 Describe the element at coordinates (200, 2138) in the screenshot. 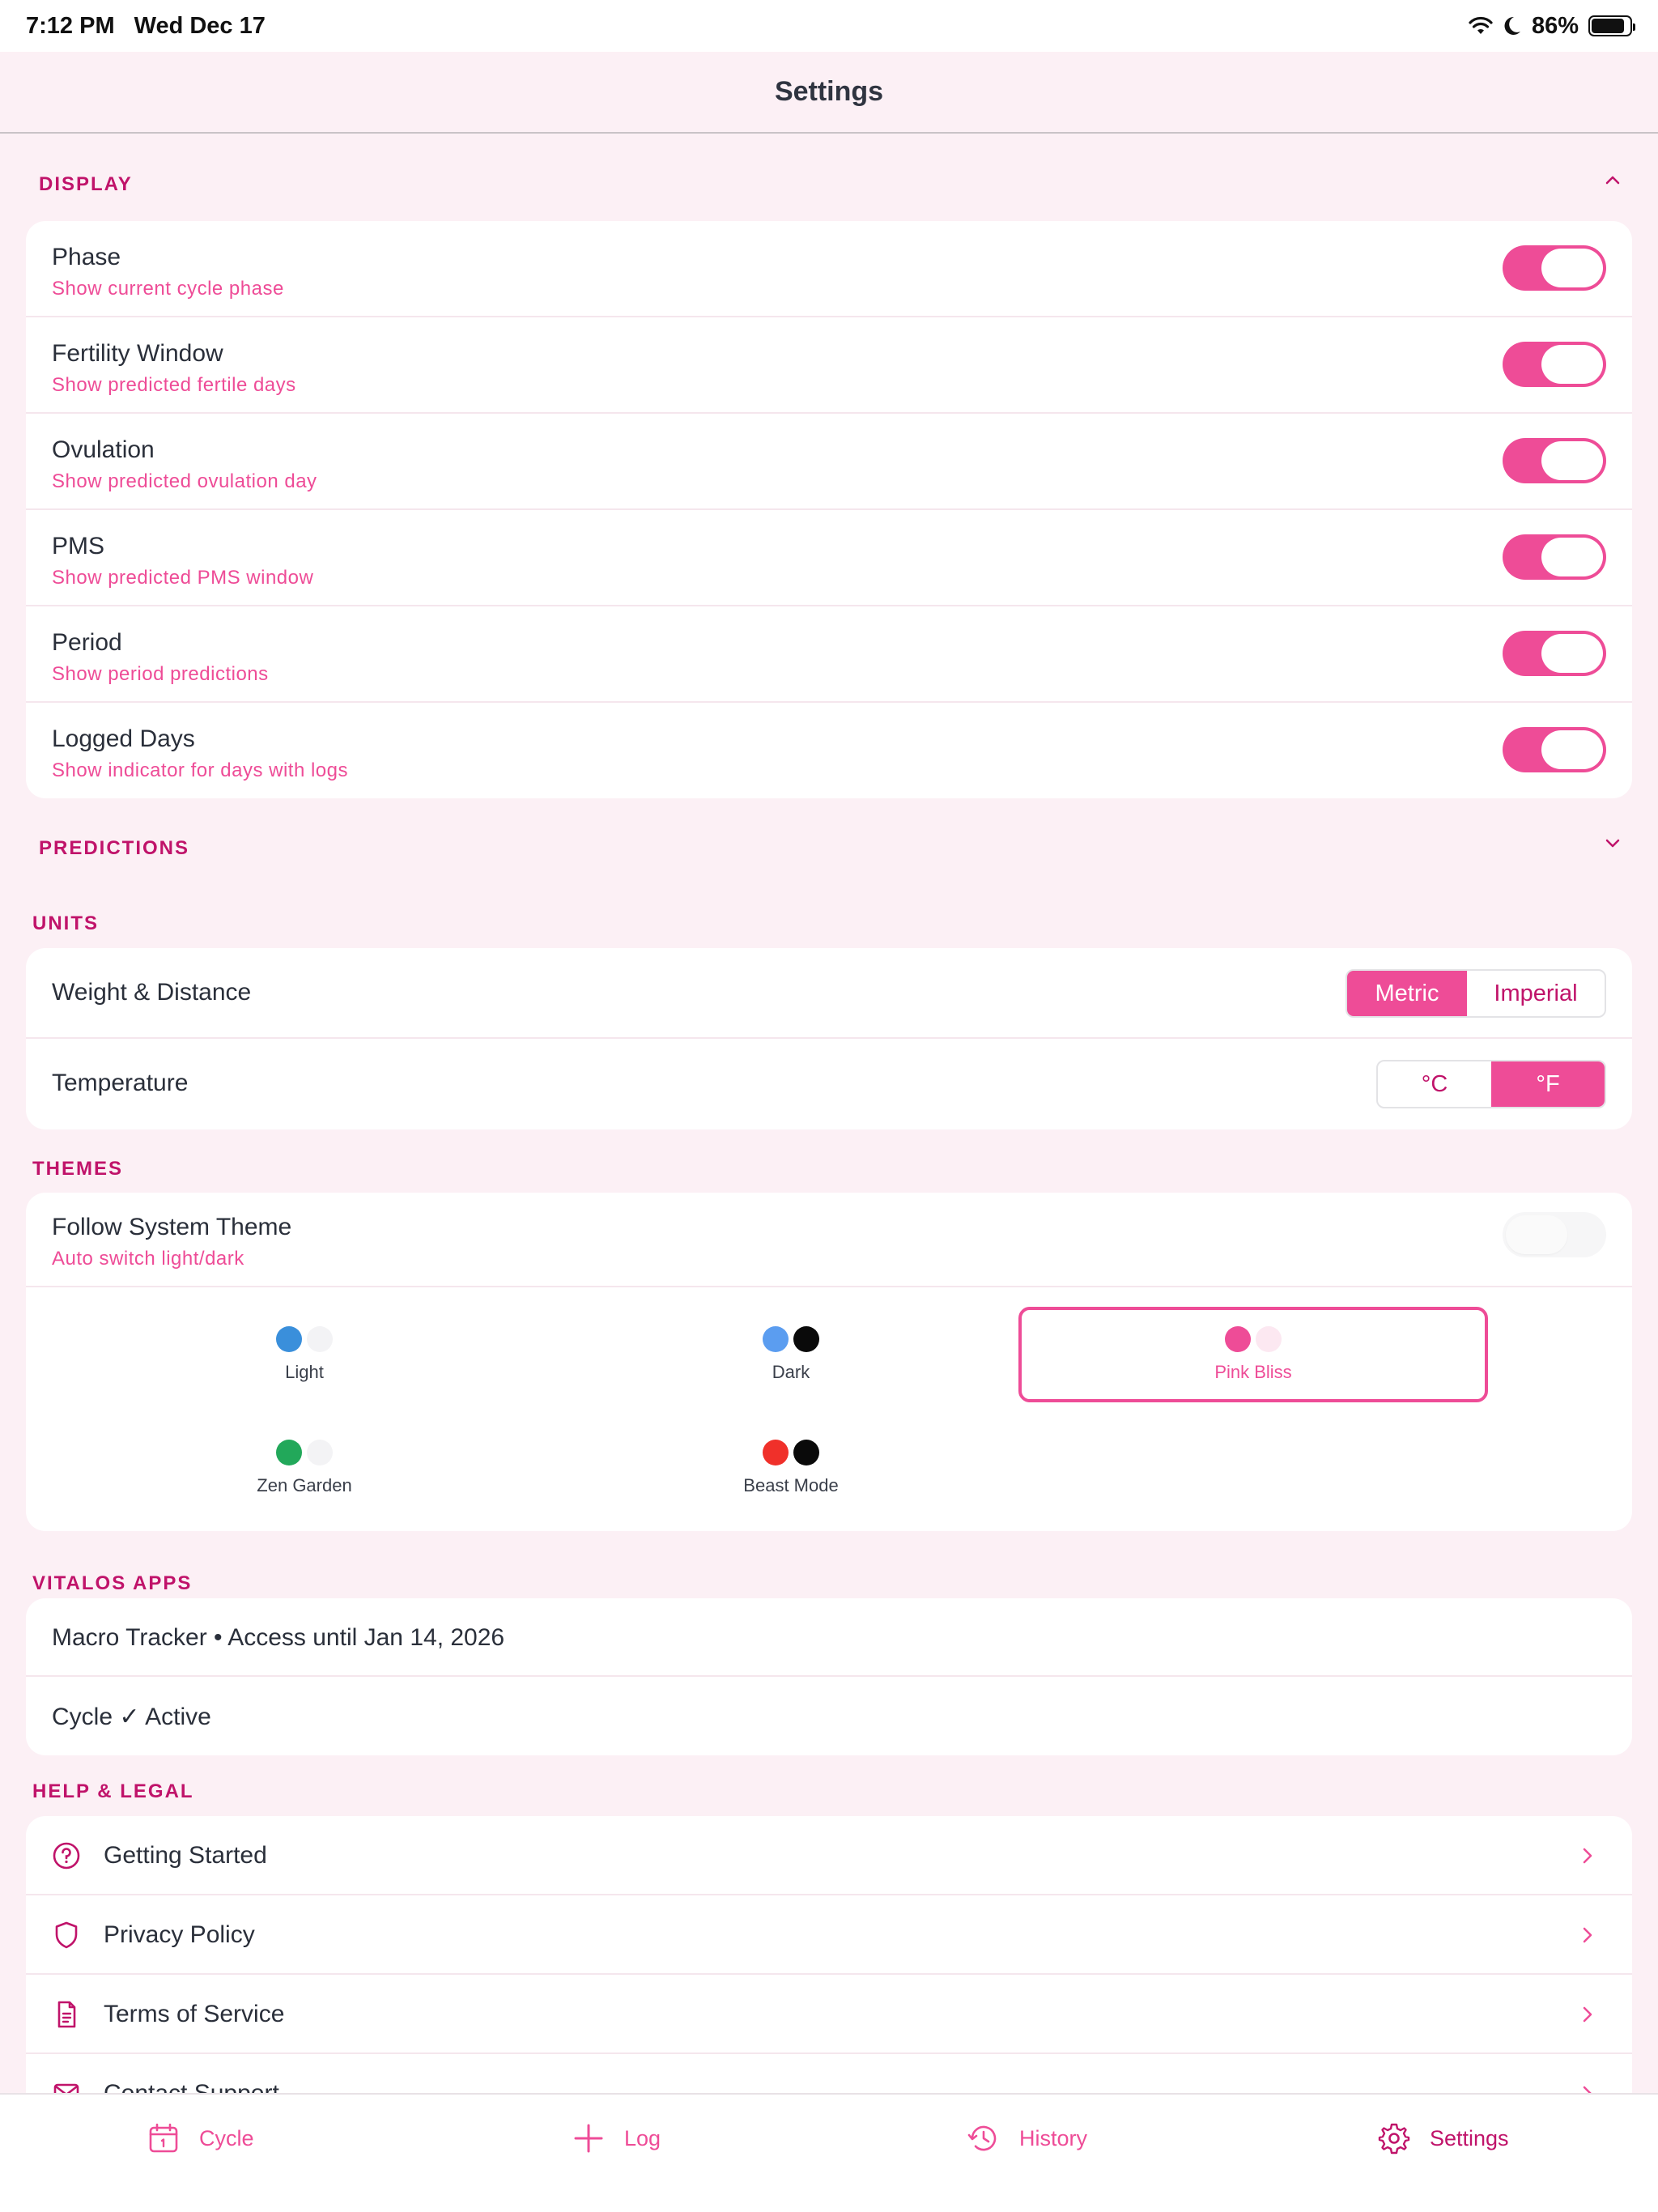

I see `tab-cycle: Cycle` at that location.